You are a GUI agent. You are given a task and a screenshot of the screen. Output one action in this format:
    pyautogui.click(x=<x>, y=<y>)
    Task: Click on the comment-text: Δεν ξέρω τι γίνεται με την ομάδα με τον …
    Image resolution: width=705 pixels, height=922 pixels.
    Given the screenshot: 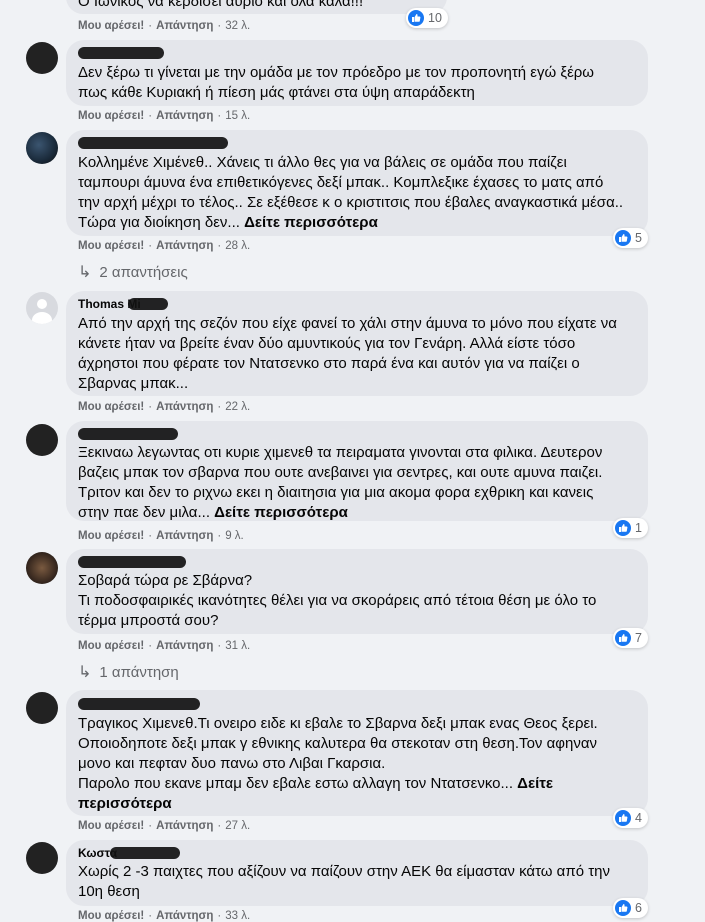 What is the action you would take?
    pyautogui.click(x=336, y=82)
    